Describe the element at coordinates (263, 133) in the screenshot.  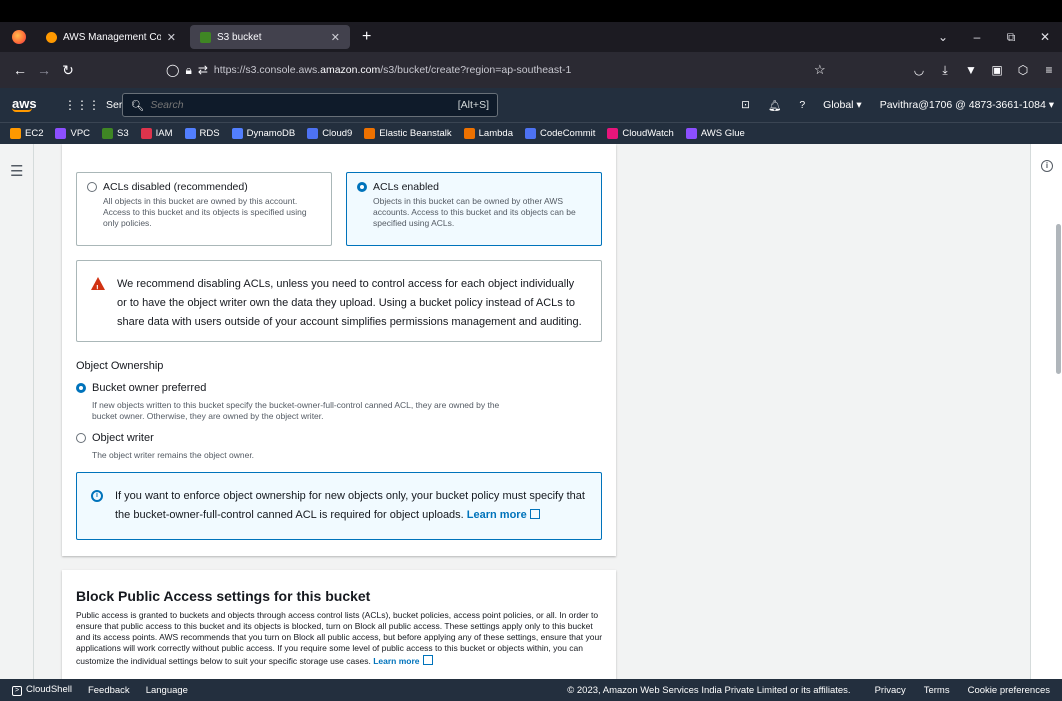
I see `favorite-dynamodb: DynamoDB` at that location.